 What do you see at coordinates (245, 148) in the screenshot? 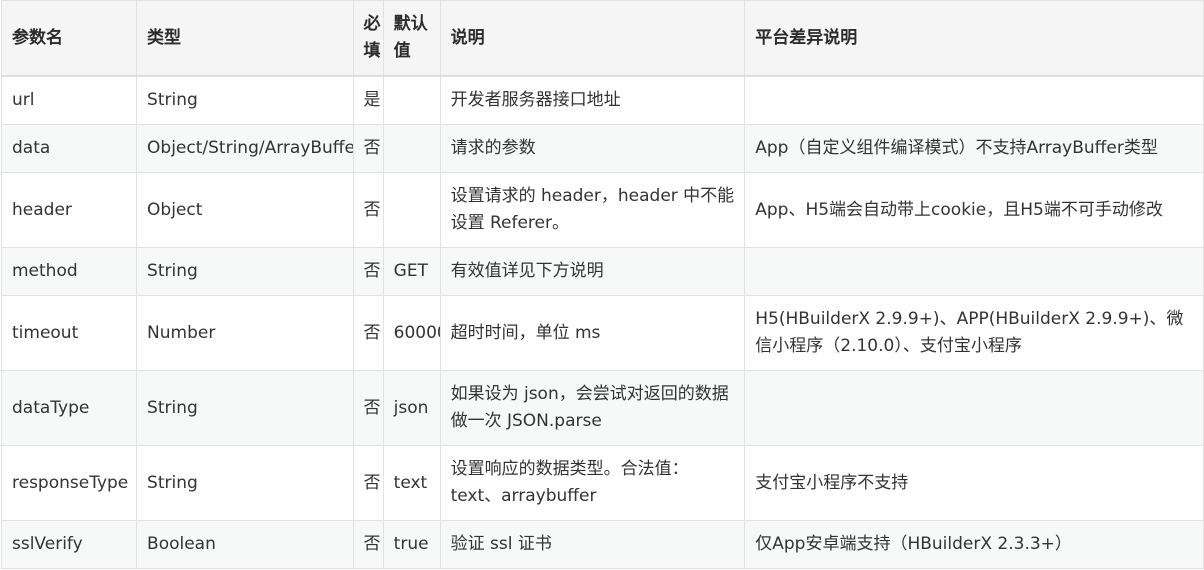
I see `cell-type: Object/String/ArrayBuffer` at bounding box center [245, 148].